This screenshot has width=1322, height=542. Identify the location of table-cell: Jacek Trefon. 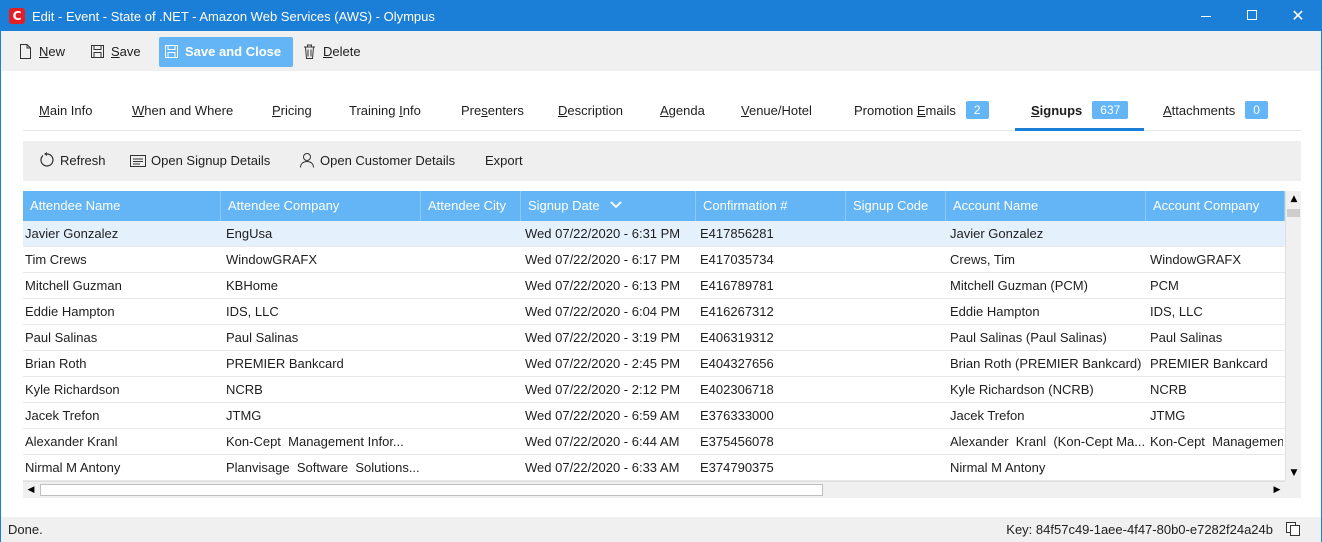
(62, 415).